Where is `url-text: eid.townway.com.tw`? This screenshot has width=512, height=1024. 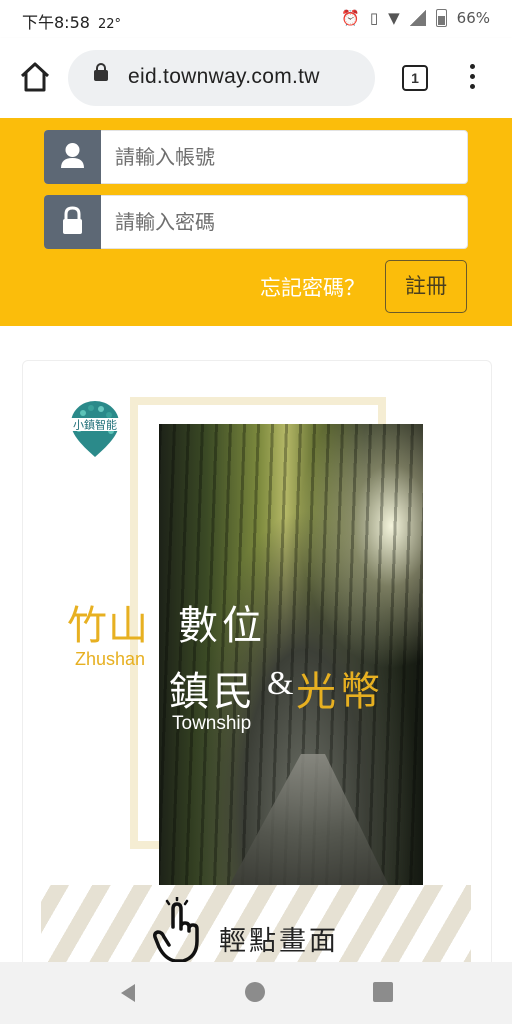
url-text: eid.townway.com.tw is located at coordinates (224, 76).